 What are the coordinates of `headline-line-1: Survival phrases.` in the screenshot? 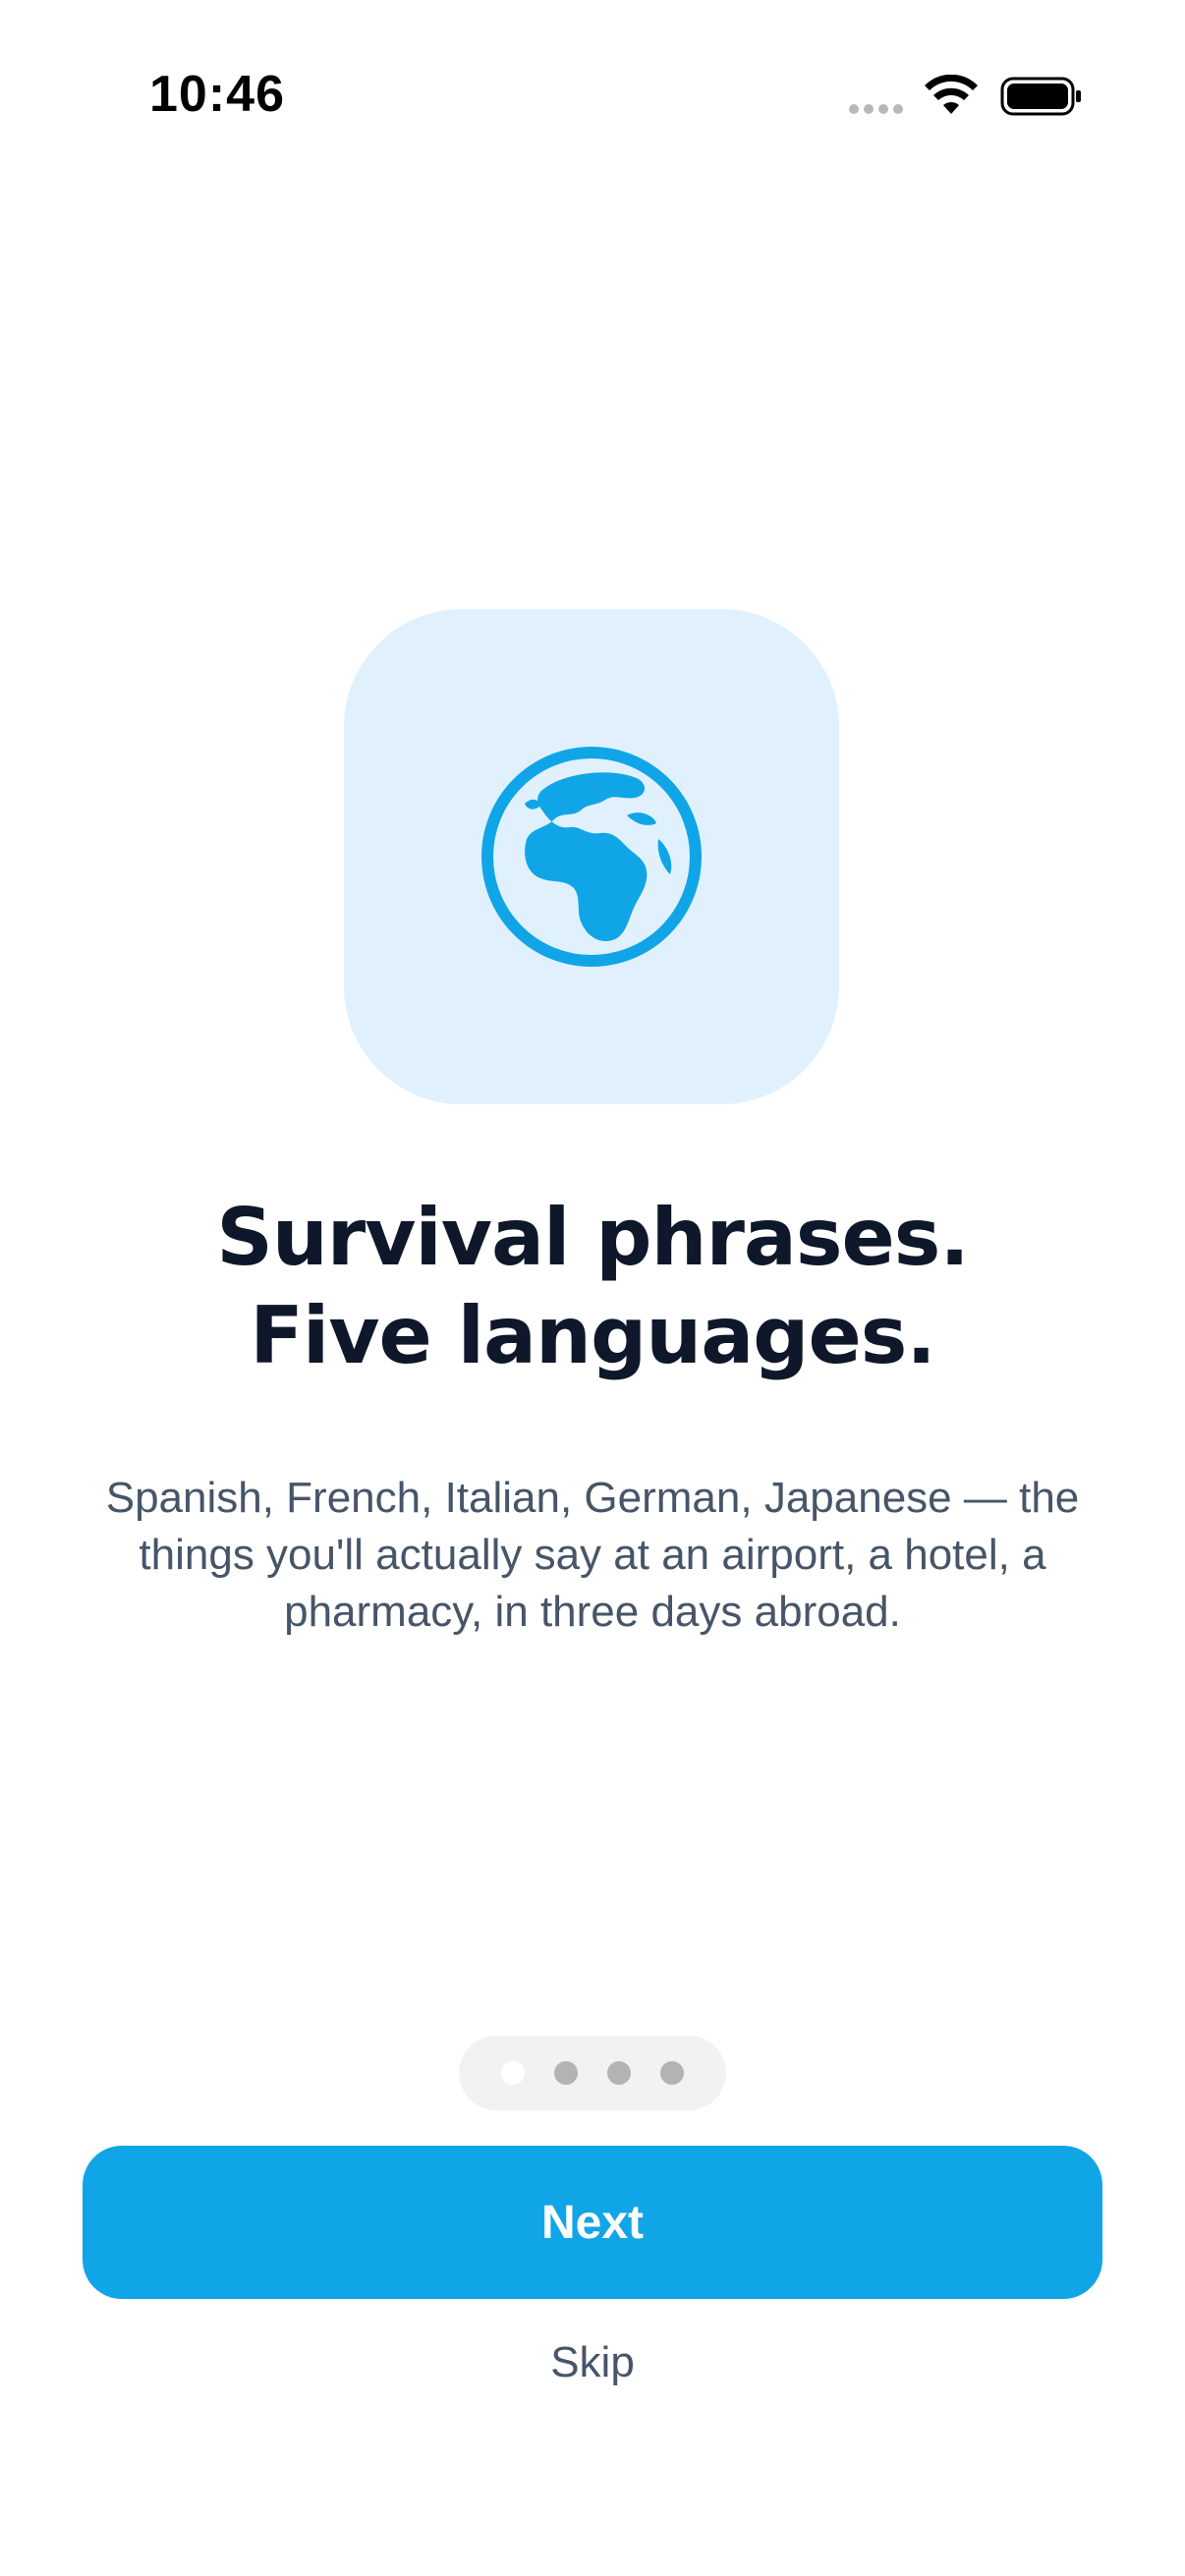 It's located at (593, 1237).